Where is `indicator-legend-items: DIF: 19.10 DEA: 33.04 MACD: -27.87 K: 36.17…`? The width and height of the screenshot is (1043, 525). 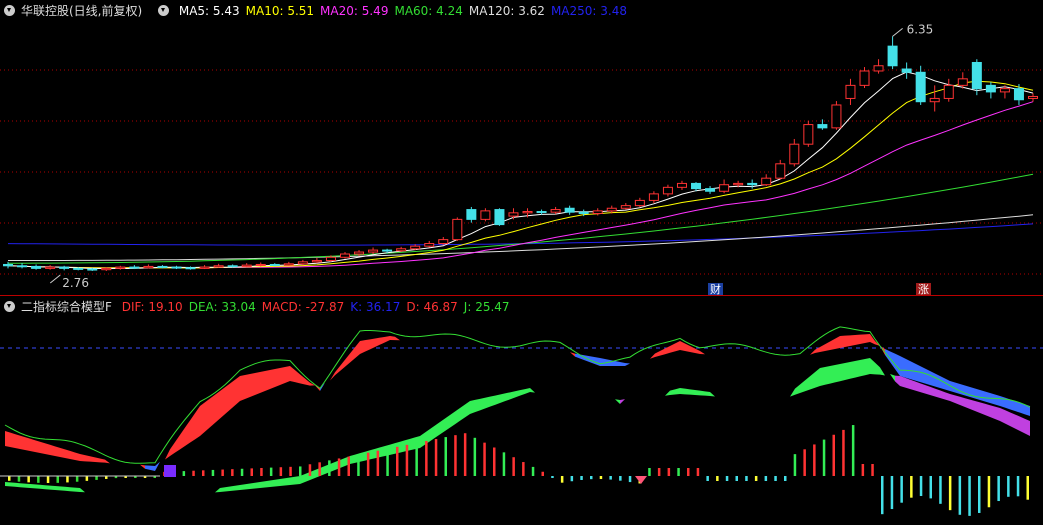 indicator-legend-items: DIF: 19.10 DEA: 33.04 MACD: -27.87 K: 36.17… is located at coordinates (319, 307).